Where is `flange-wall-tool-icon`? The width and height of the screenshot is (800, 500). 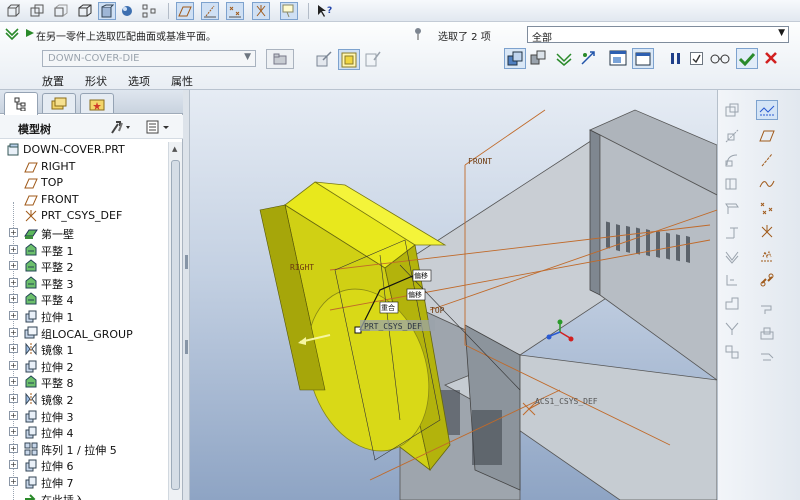
flange-wall-tool-icon is located at coordinates (732, 208).